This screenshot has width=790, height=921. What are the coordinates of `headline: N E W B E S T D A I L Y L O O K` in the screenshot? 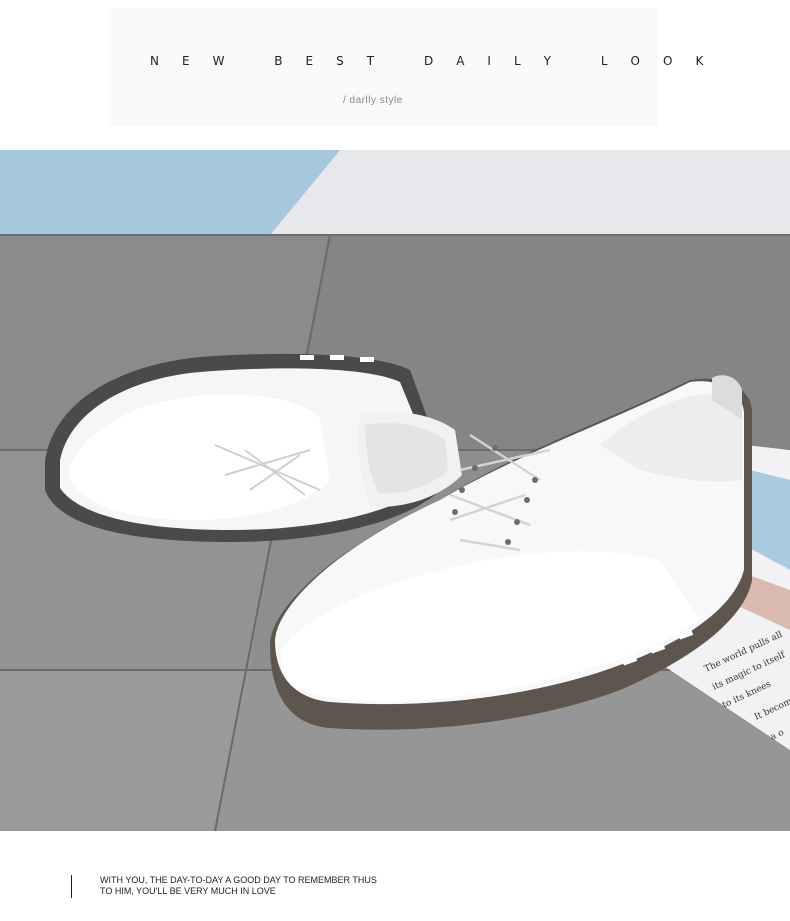 It's located at (431, 61).